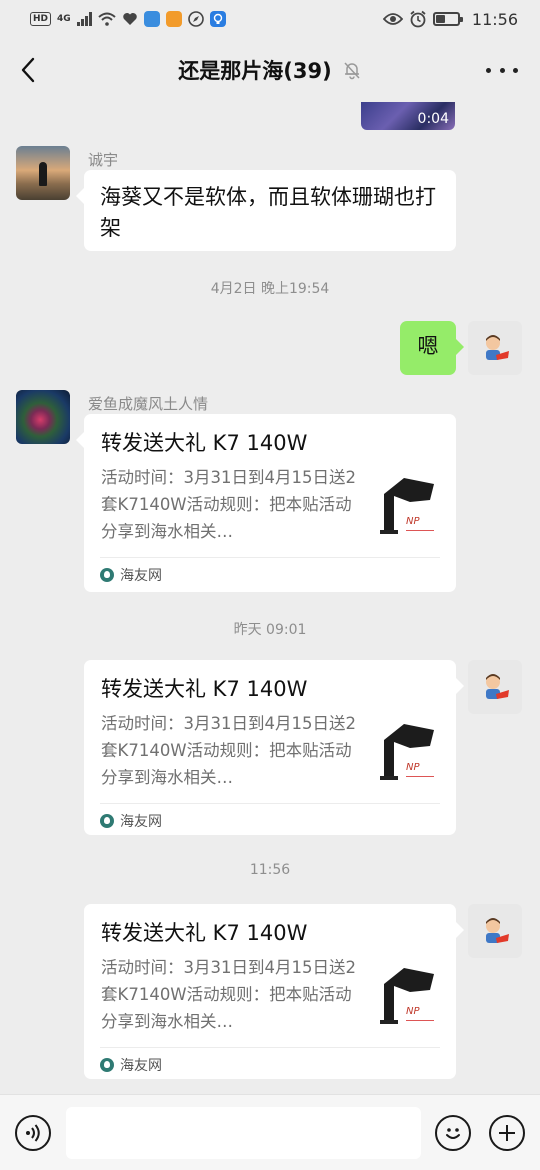 The width and height of the screenshot is (540, 1170). Describe the element at coordinates (148, 404) in the screenshot. I see `sender-name: 爱鱼成魔风土人情` at that location.